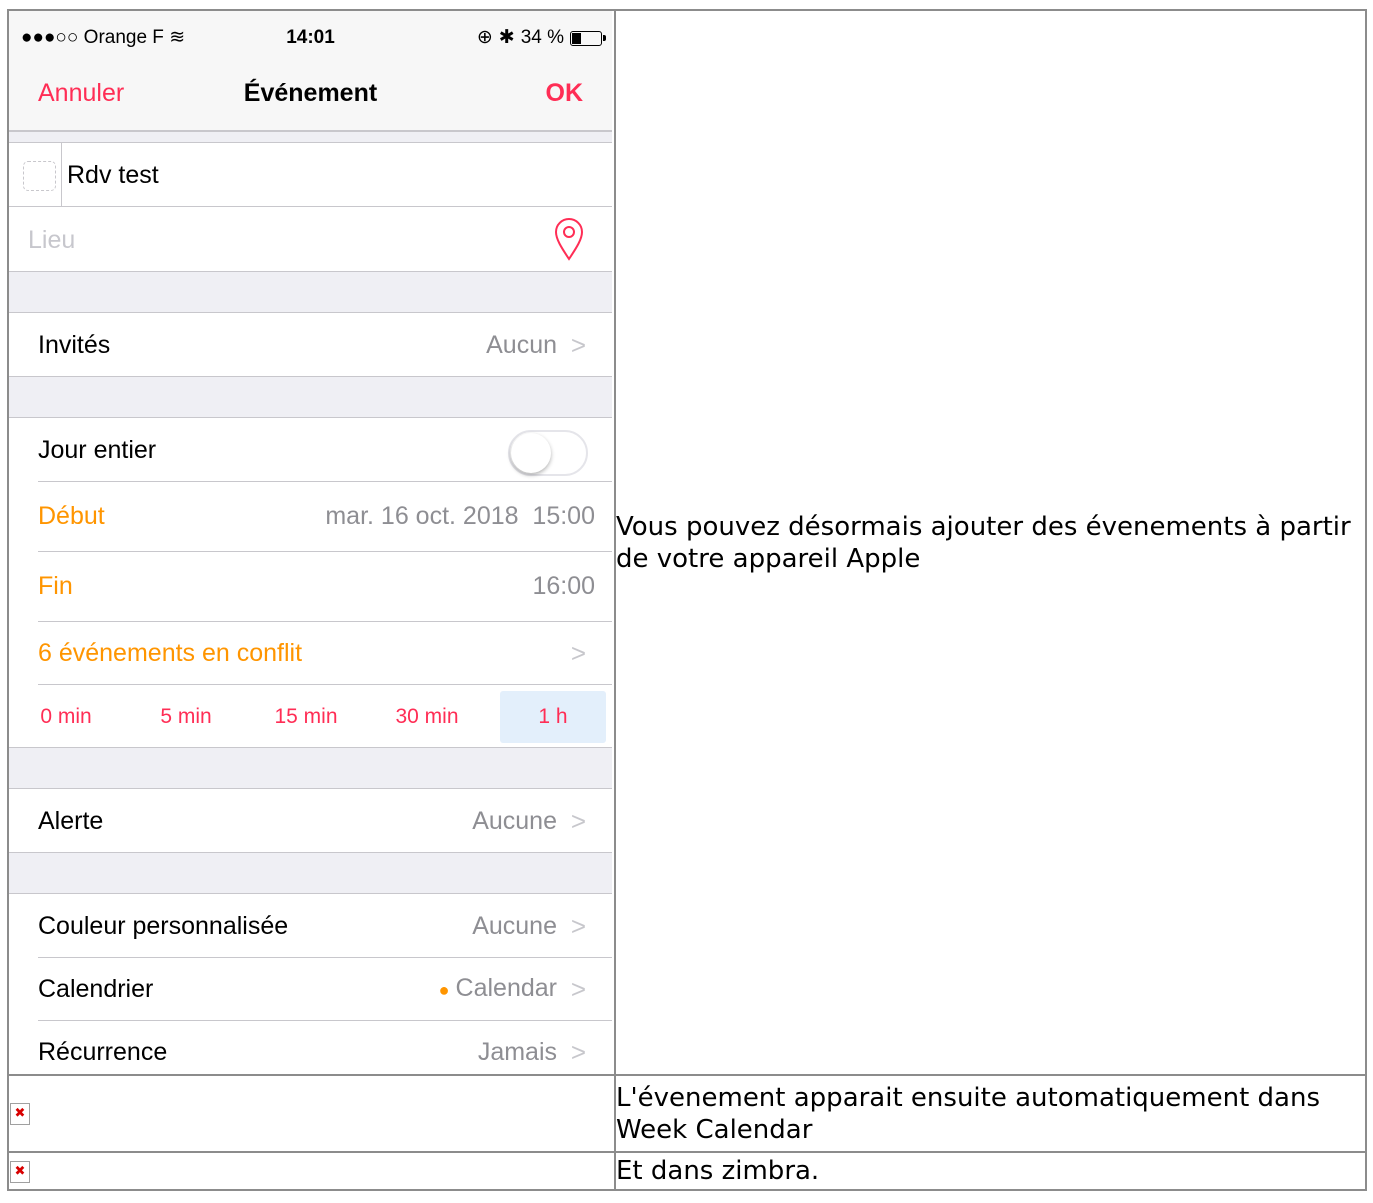 The width and height of the screenshot is (1373, 1203). Describe the element at coordinates (514, 820) in the screenshot. I see `alert-value: Aucune` at that location.